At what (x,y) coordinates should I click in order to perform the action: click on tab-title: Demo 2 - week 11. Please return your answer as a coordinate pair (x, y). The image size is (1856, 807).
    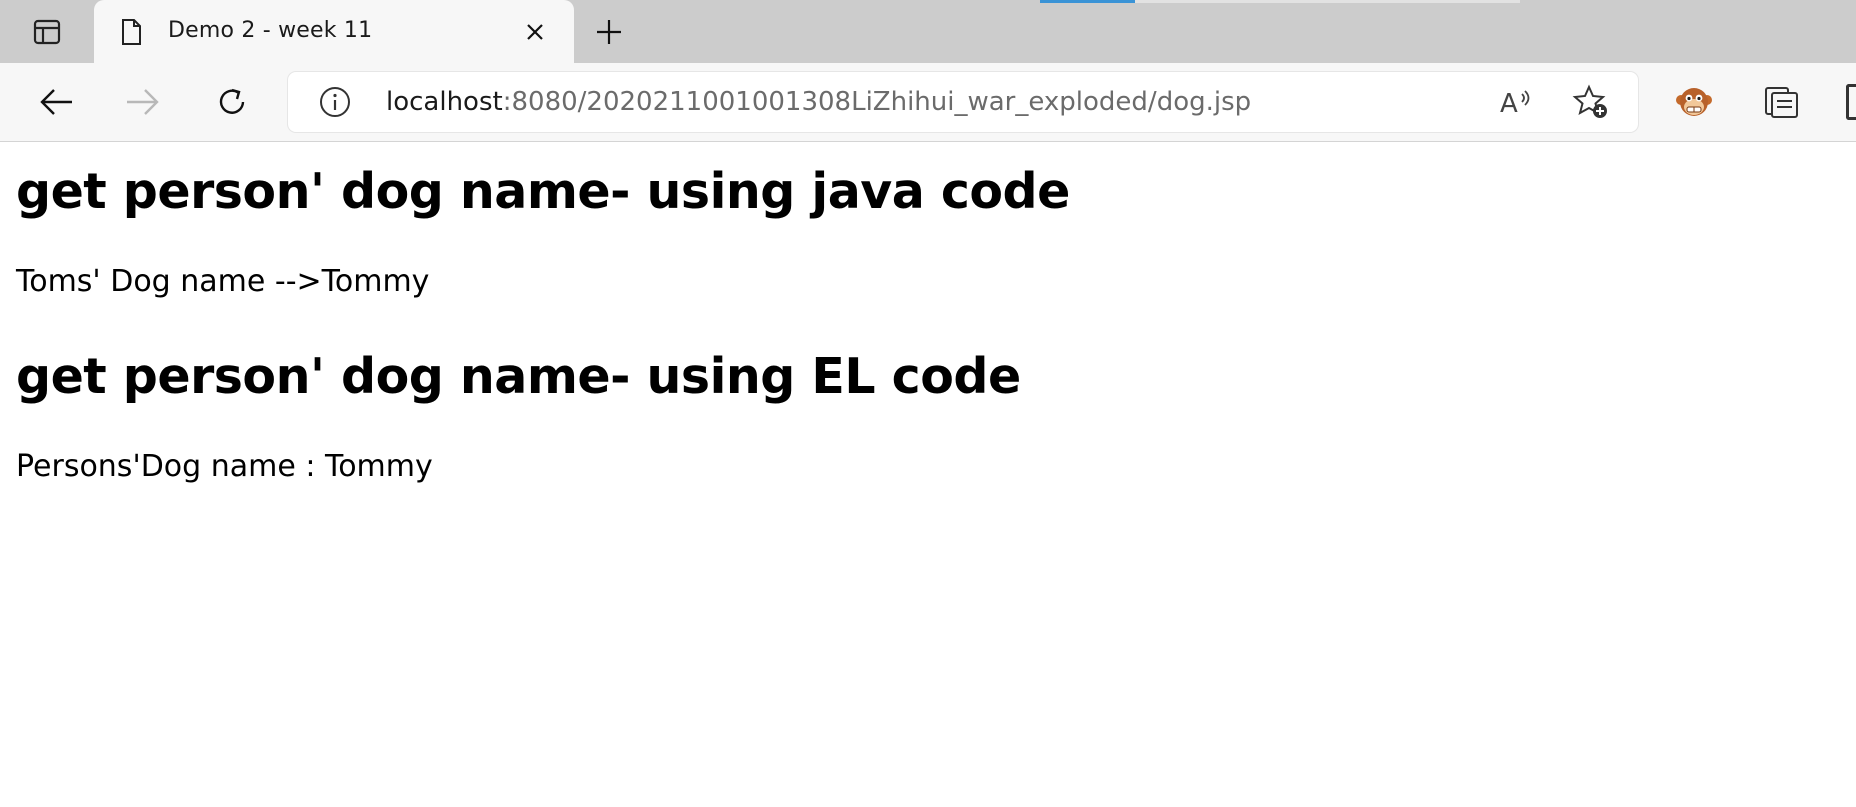
    Looking at the image, I should click on (270, 30).